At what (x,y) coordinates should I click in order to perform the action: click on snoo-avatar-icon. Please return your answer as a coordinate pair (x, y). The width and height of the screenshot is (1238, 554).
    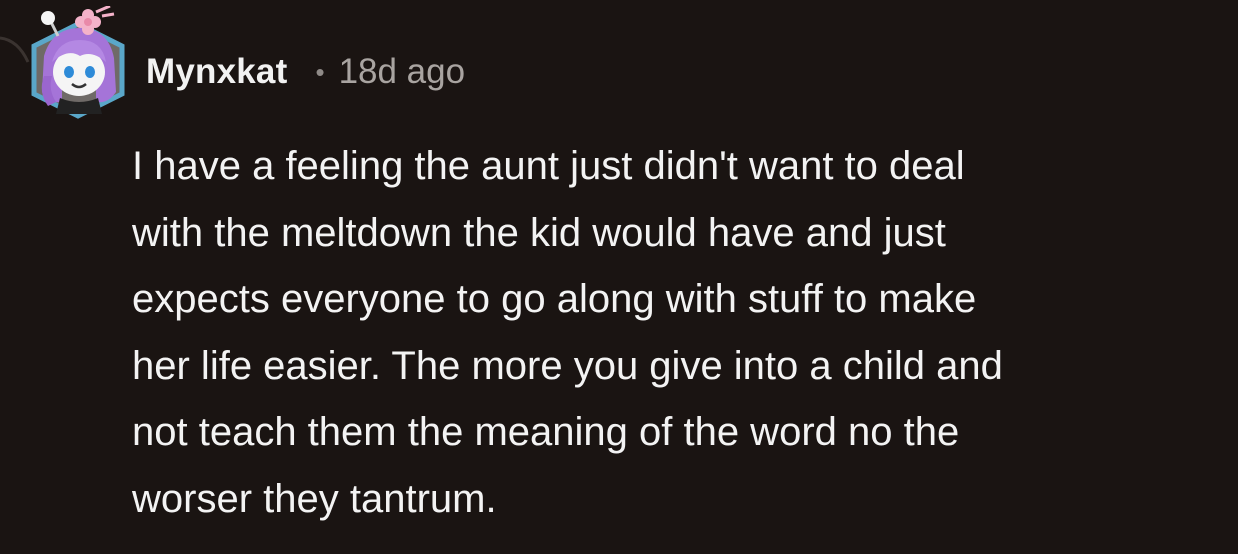
    Looking at the image, I should click on (78, 66).